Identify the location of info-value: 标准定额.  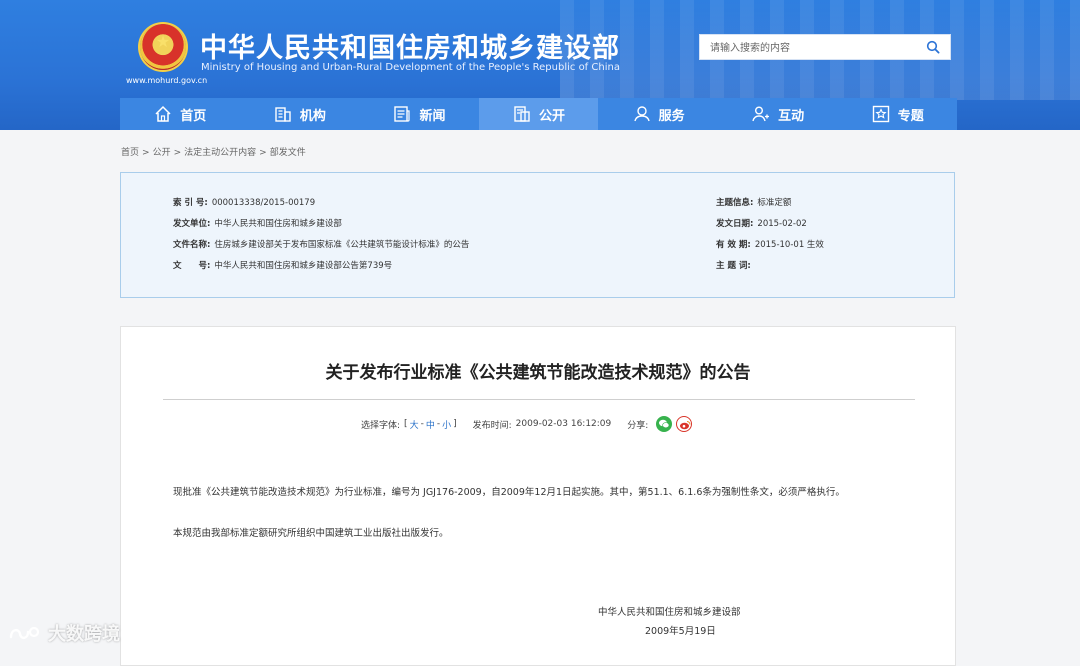
(774, 203).